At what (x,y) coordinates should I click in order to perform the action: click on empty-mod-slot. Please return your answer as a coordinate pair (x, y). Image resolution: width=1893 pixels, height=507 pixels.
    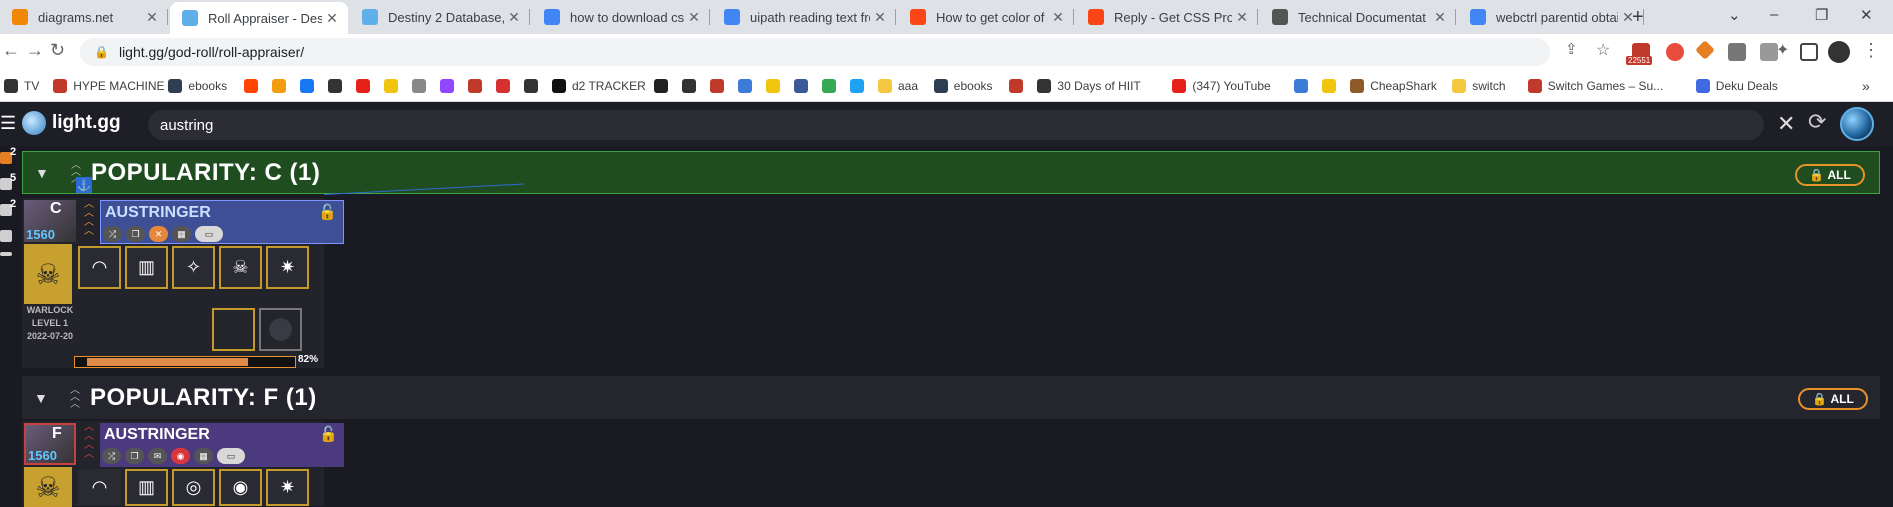
    Looking at the image, I should click on (280, 329).